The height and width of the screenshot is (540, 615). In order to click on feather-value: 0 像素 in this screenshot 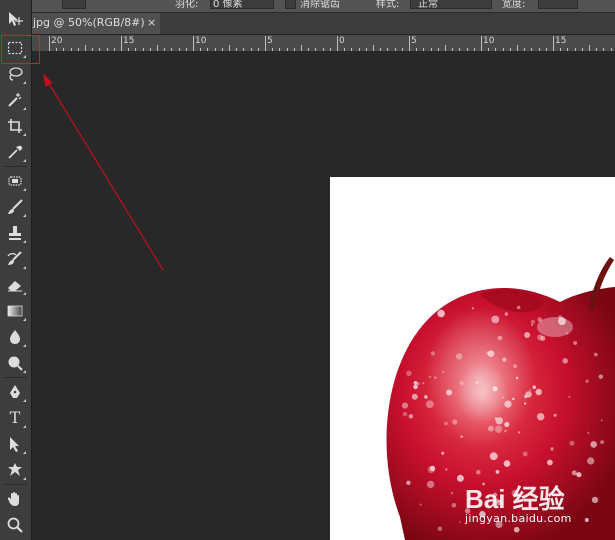, I will do `click(228, 5)`.